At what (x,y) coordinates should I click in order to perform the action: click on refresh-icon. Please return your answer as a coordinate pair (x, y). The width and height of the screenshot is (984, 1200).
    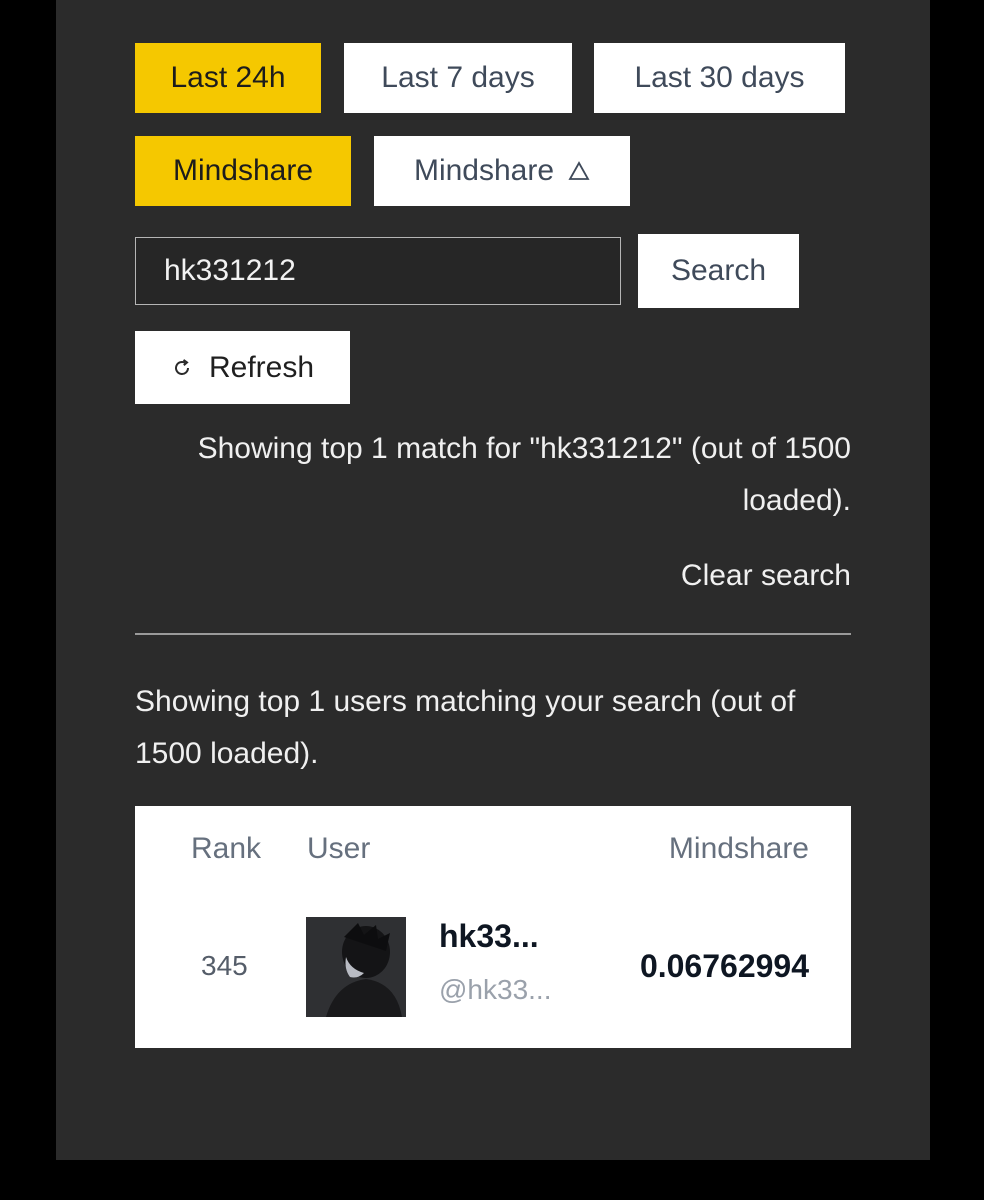
    Looking at the image, I should click on (182, 368).